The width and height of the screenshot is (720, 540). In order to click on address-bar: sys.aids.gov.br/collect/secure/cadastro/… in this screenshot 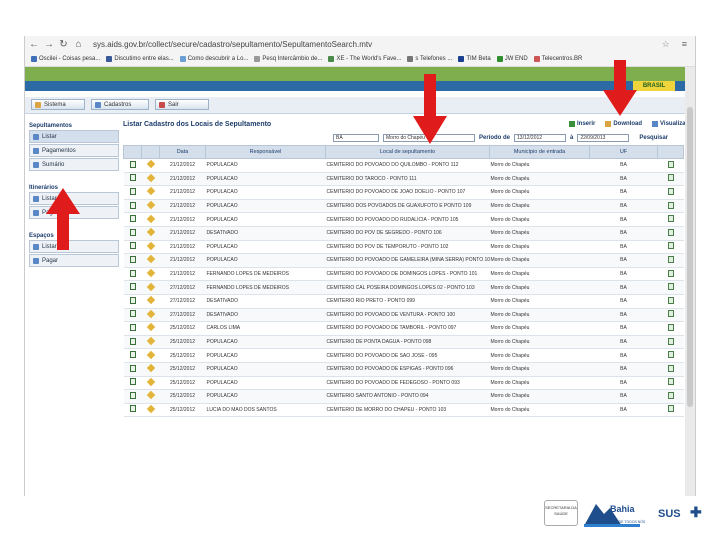, I will do `click(232, 44)`.